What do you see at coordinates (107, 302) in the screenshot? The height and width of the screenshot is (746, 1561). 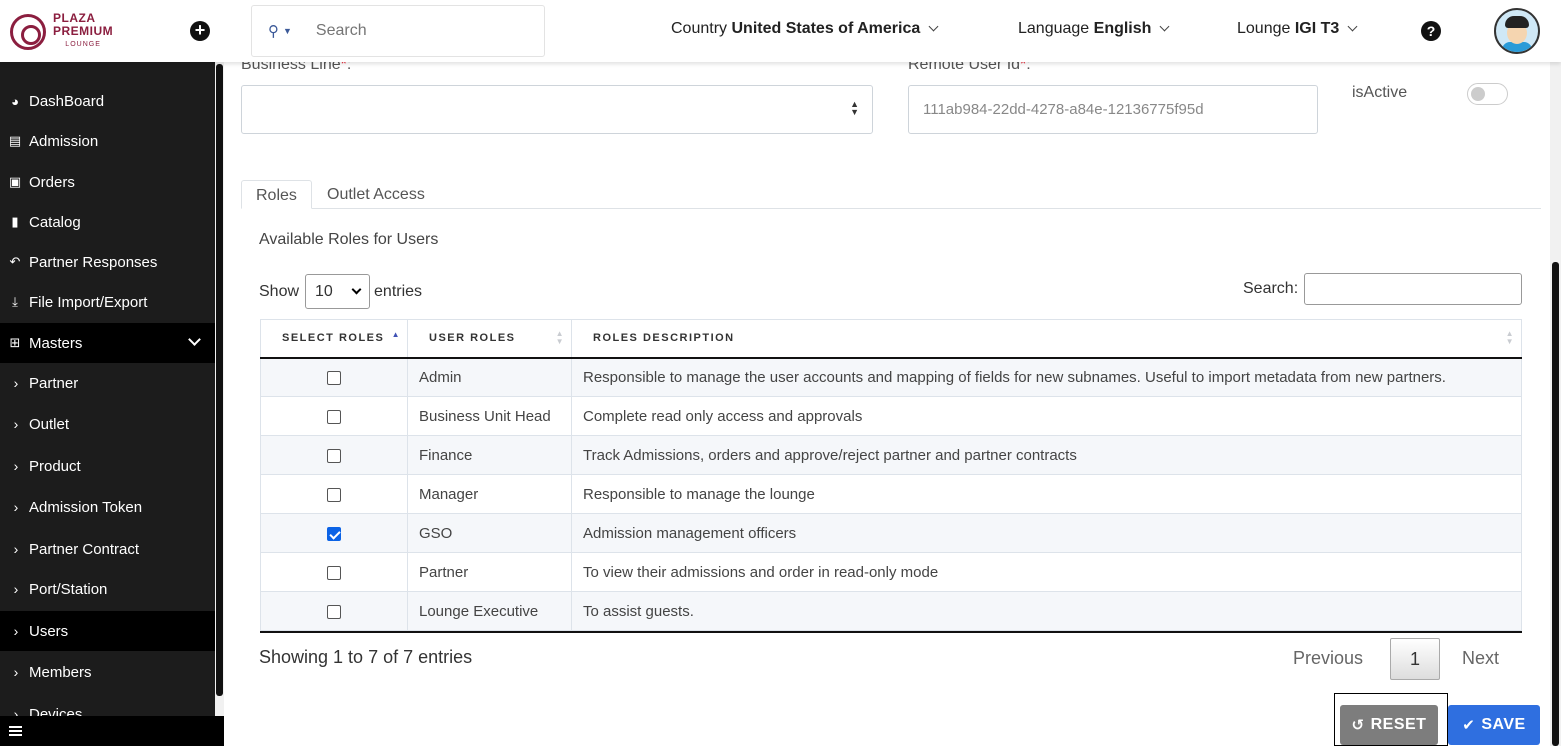 I see `sidebar-item-file-import-export: ⤓ File Import/Export` at bounding box center [107, 302].